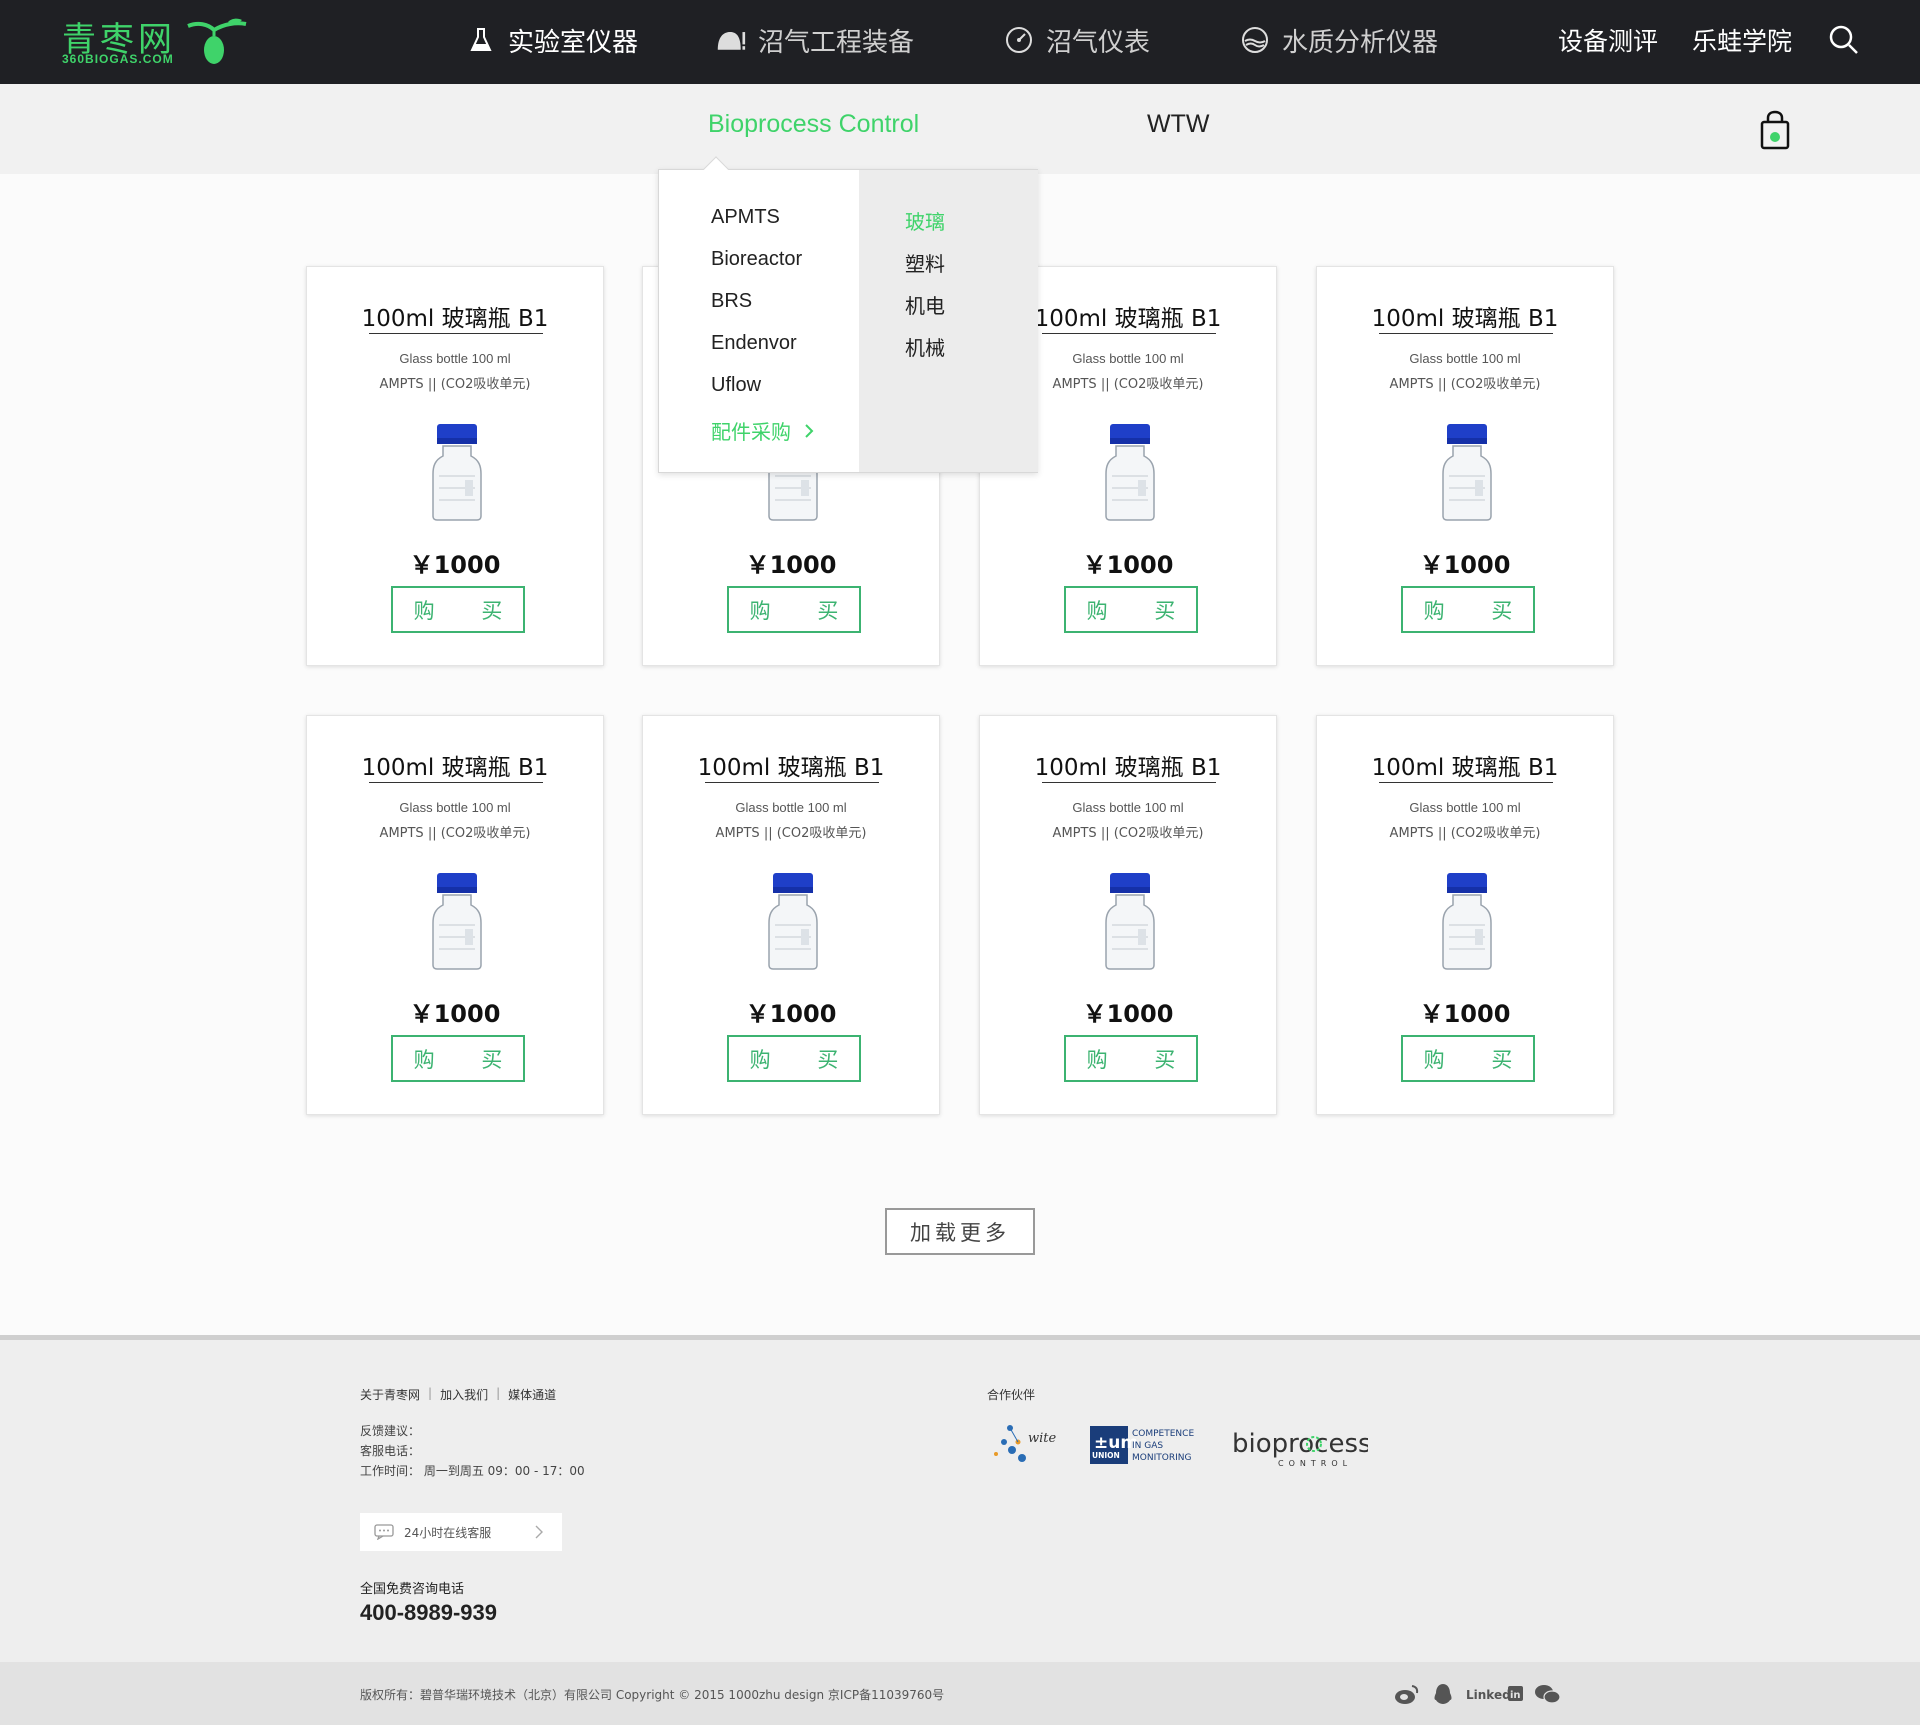 This screenshot has width=1920, height=1725. Describe the element at coordinates (925, 346) in the screenshot. I see `category-mechanical: 机械` at that location.